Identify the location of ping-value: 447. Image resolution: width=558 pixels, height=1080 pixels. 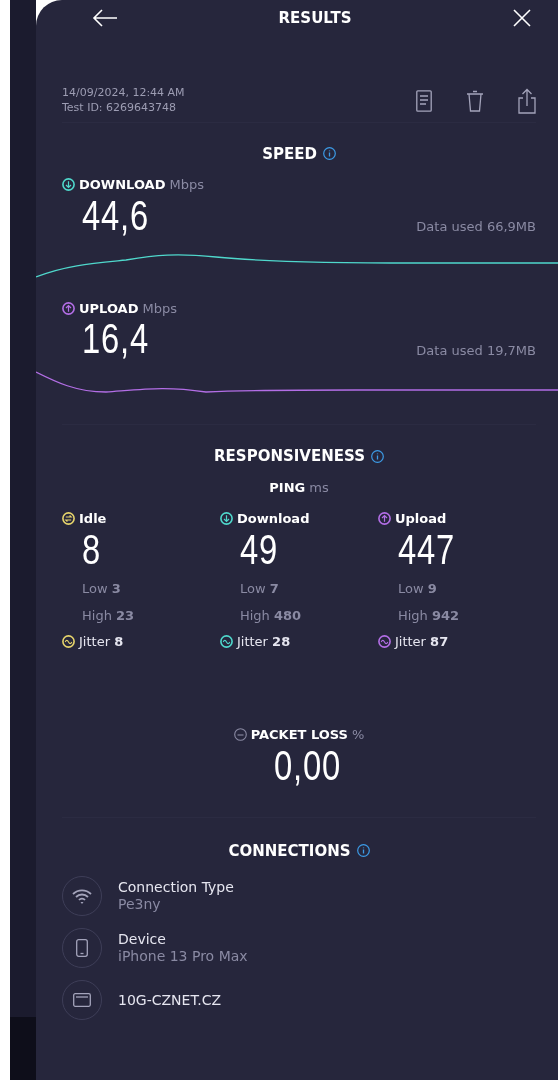
(426, 549).